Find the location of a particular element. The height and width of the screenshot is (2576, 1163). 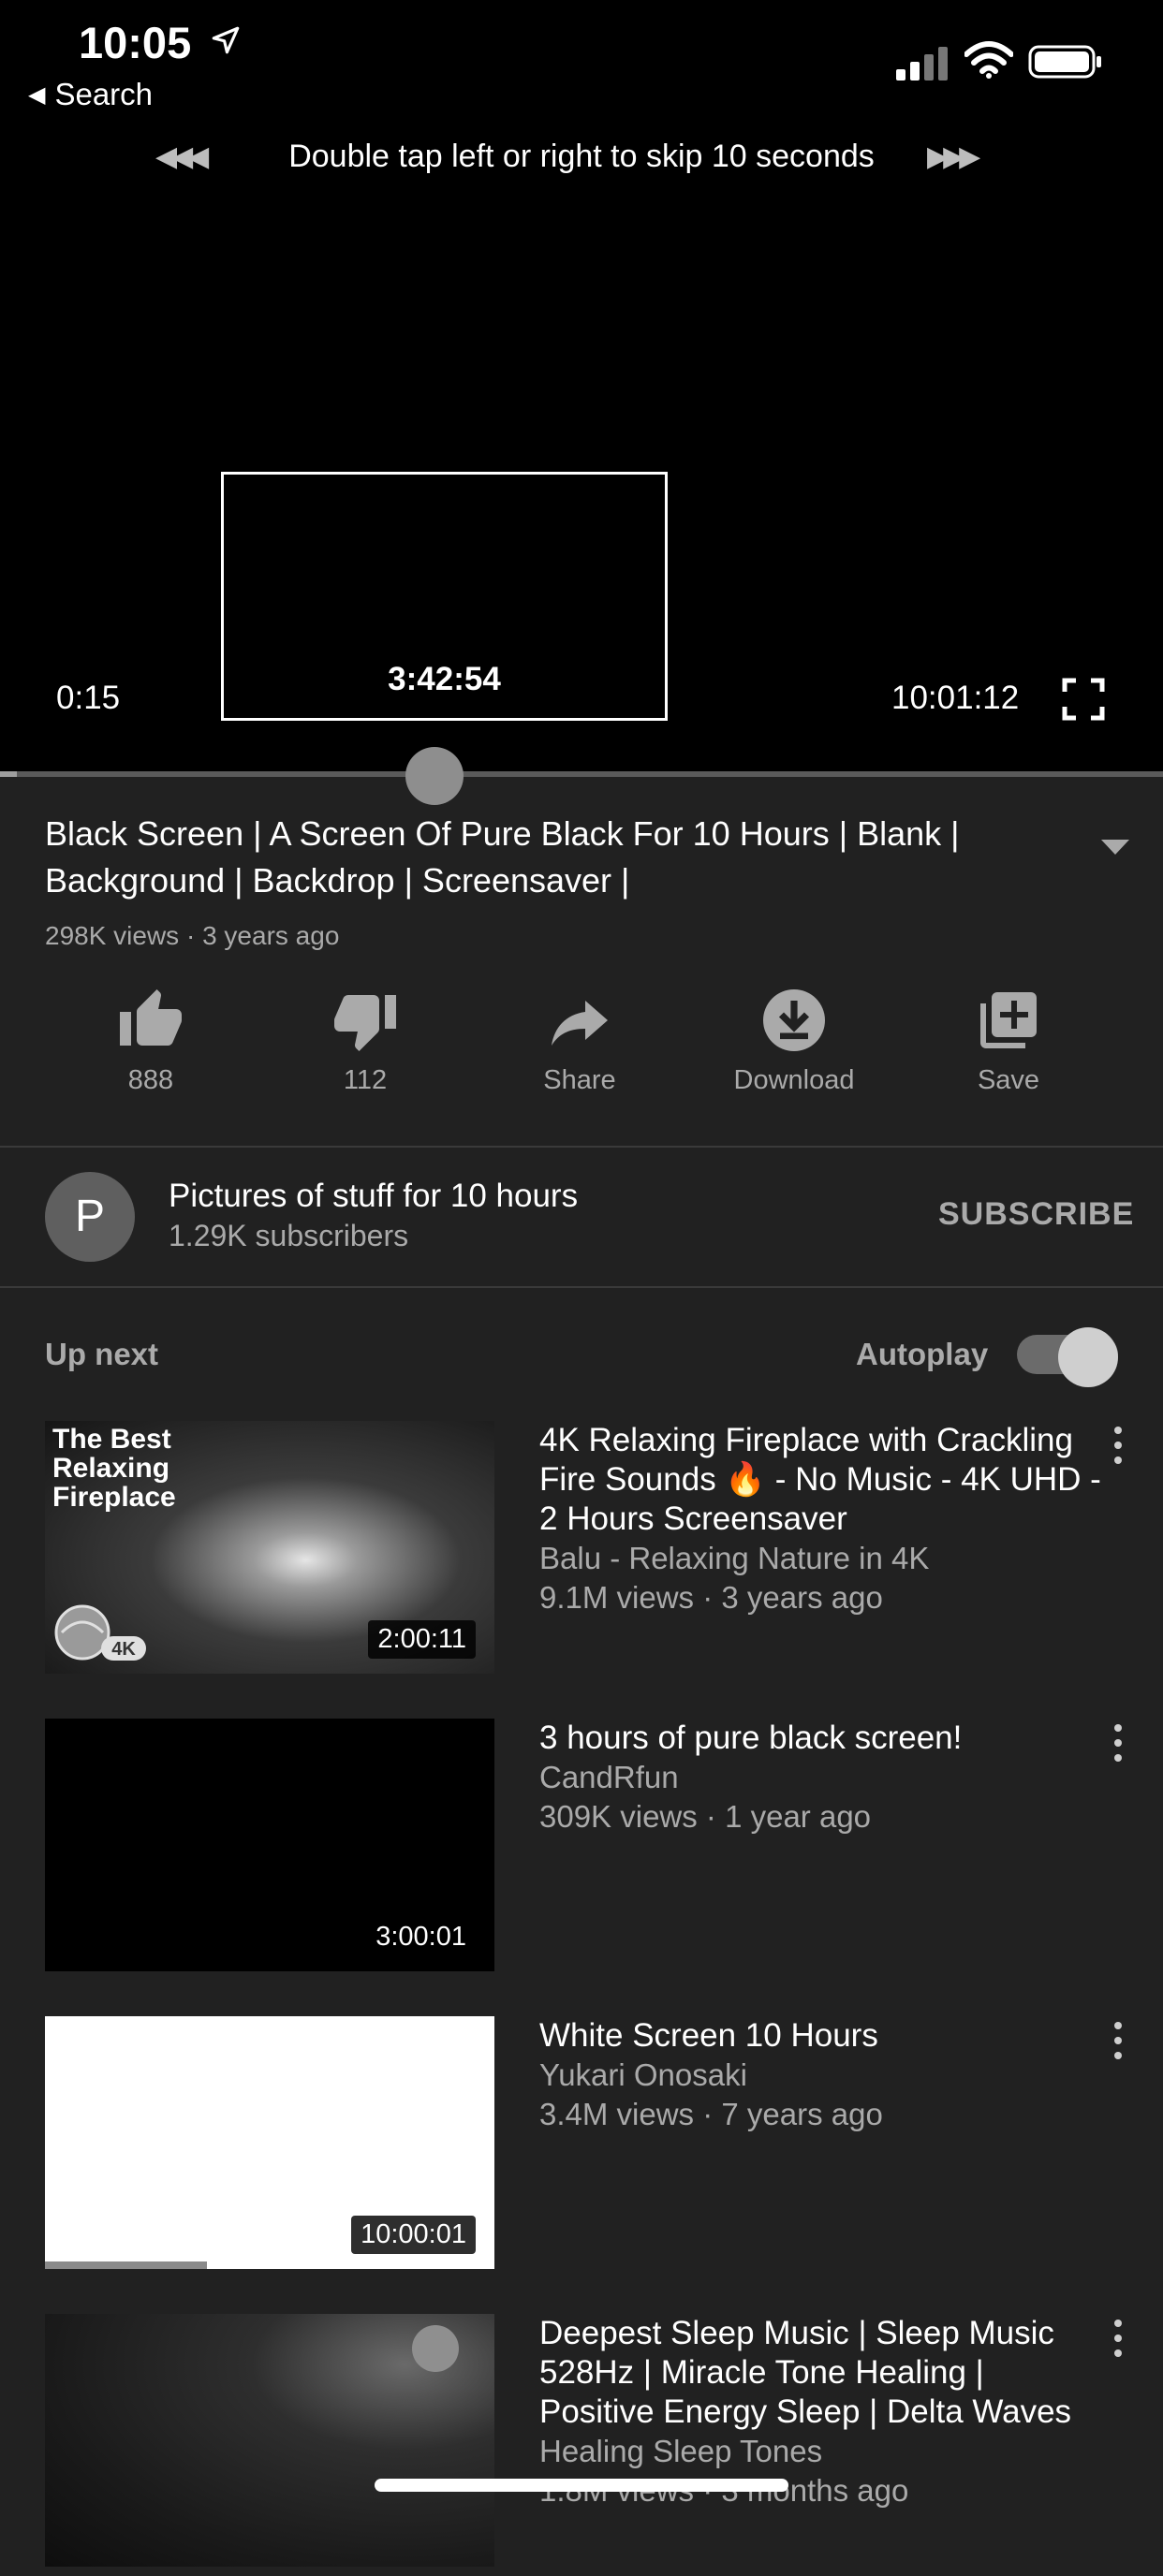

fullscreen-icon is located at coordinates (1083, 699).